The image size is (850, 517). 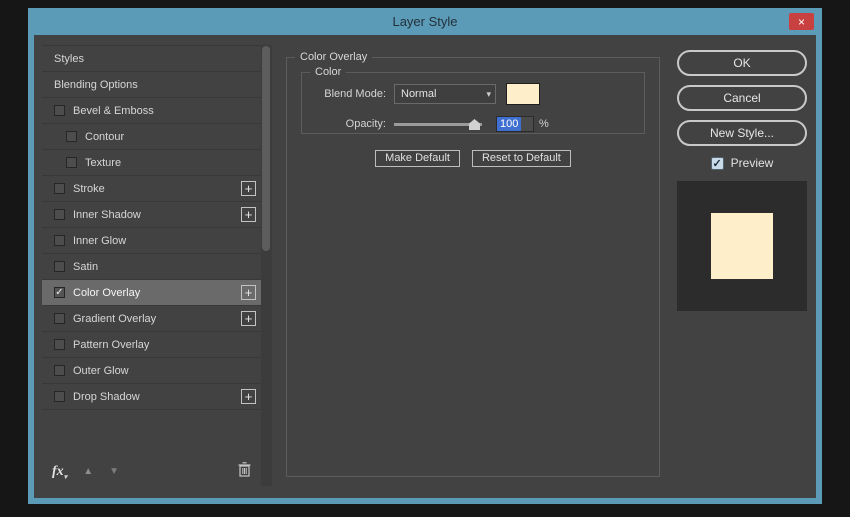 I want to click on styles-panel-footer: fx▾ ▲ ▼, so click(x=151, y=472).